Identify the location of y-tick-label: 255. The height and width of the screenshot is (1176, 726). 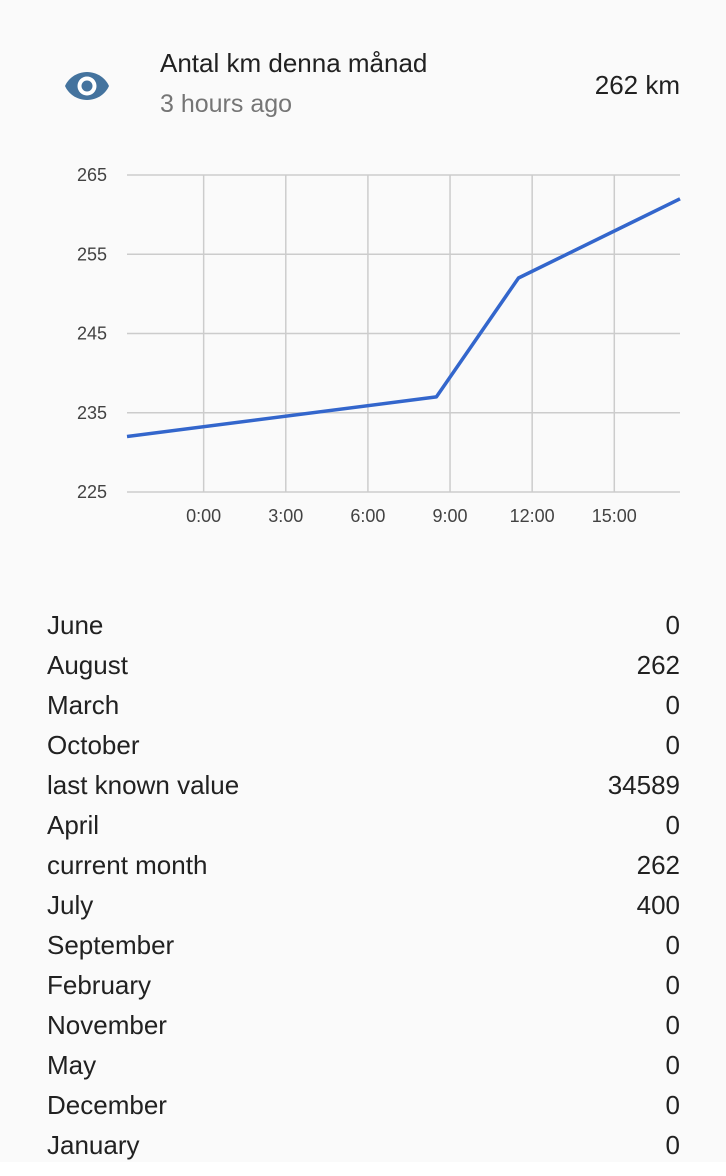
(92, 254).